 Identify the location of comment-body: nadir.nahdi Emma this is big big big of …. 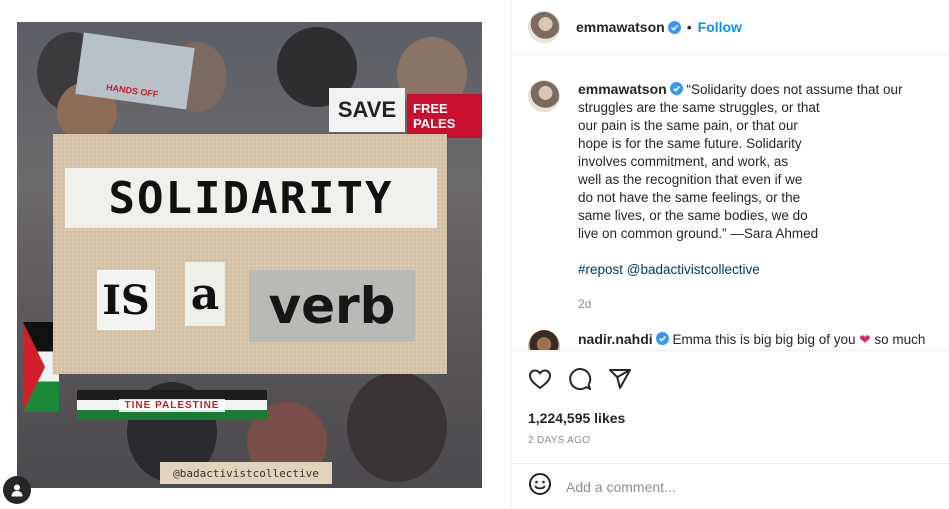
(751, 340).